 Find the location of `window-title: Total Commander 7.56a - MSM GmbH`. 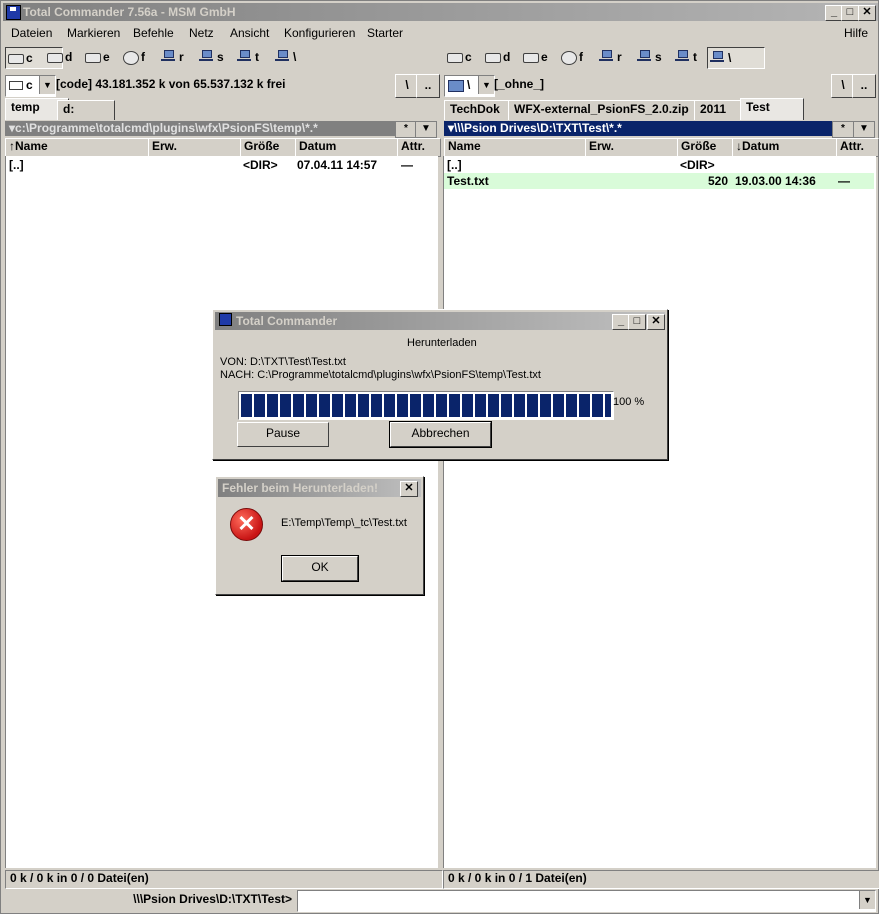

window-title: Total Commander 7.56a - MSM GmbH is located at coordinates (129, 12).